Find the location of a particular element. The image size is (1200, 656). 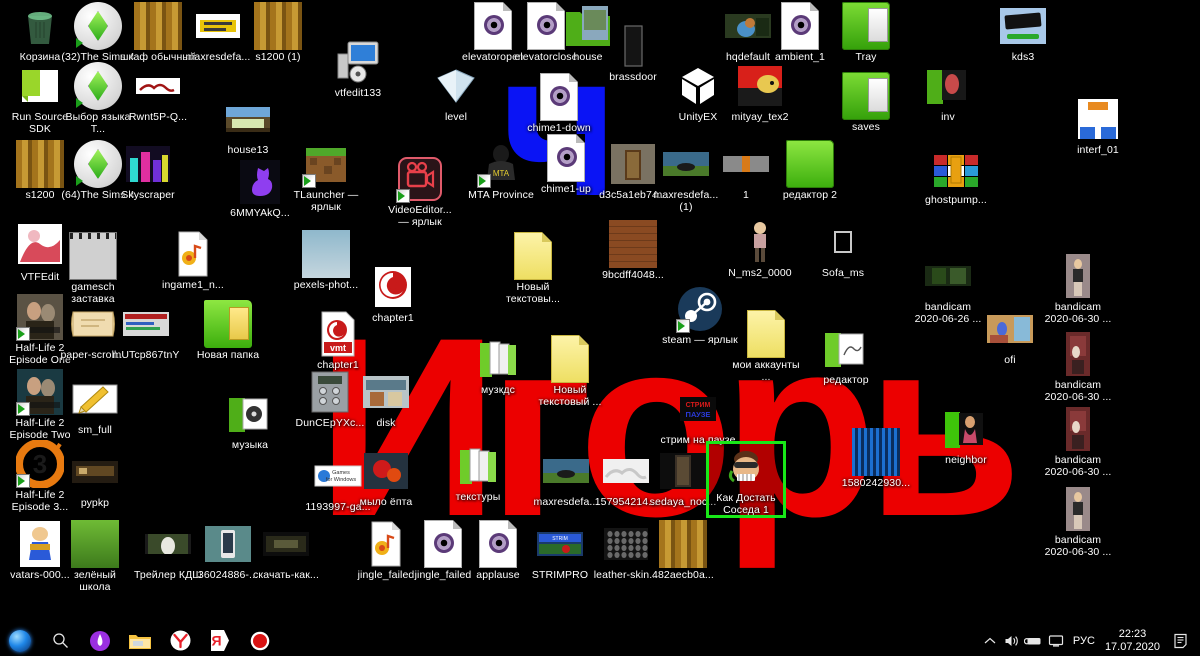

desktop-icon: зелёный школа is located at coordinates (95, 556).